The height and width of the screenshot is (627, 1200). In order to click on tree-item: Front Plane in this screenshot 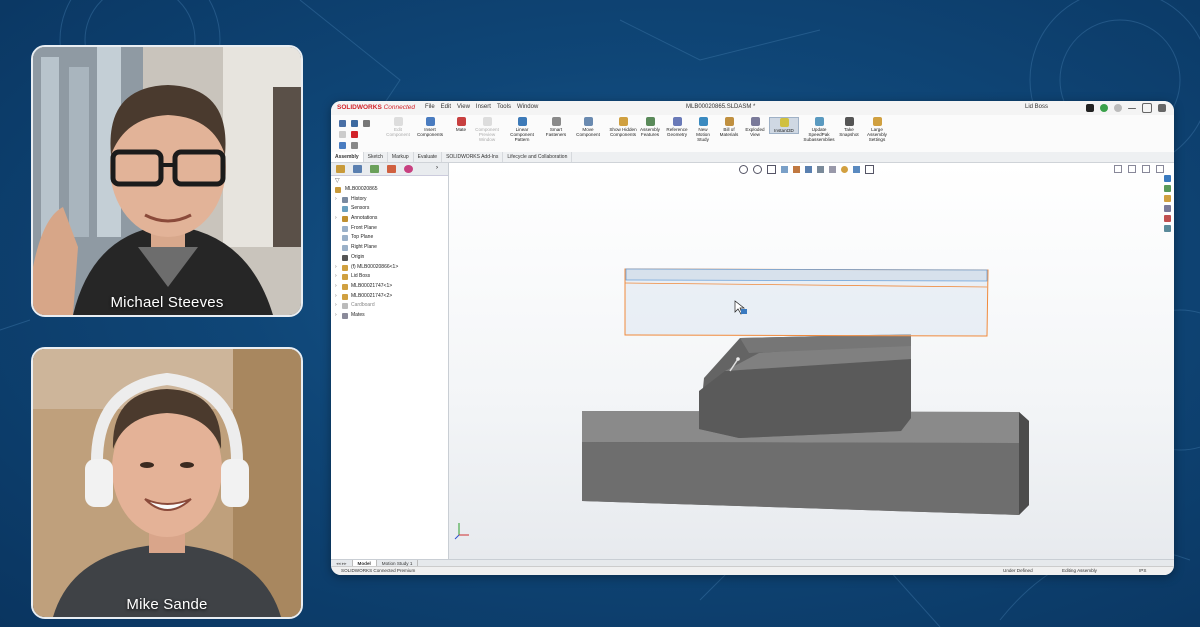, I will do `click(389, 229)`.